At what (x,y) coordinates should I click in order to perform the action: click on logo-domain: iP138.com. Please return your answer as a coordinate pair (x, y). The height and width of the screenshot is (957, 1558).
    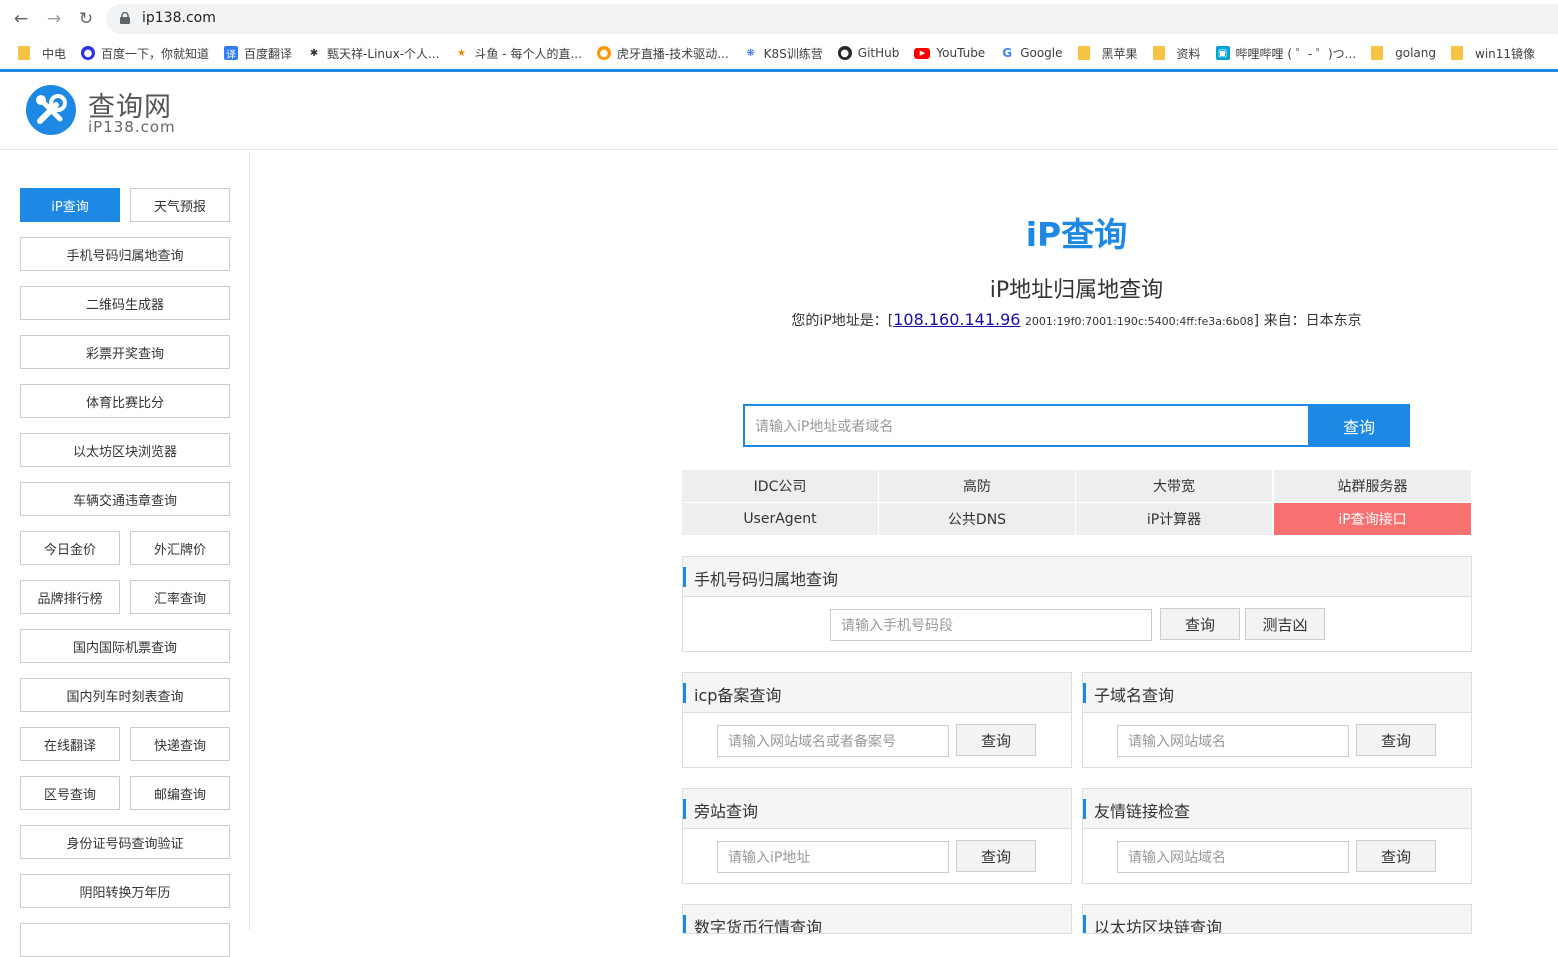
    Looking at the image, I should click on (132, 127).